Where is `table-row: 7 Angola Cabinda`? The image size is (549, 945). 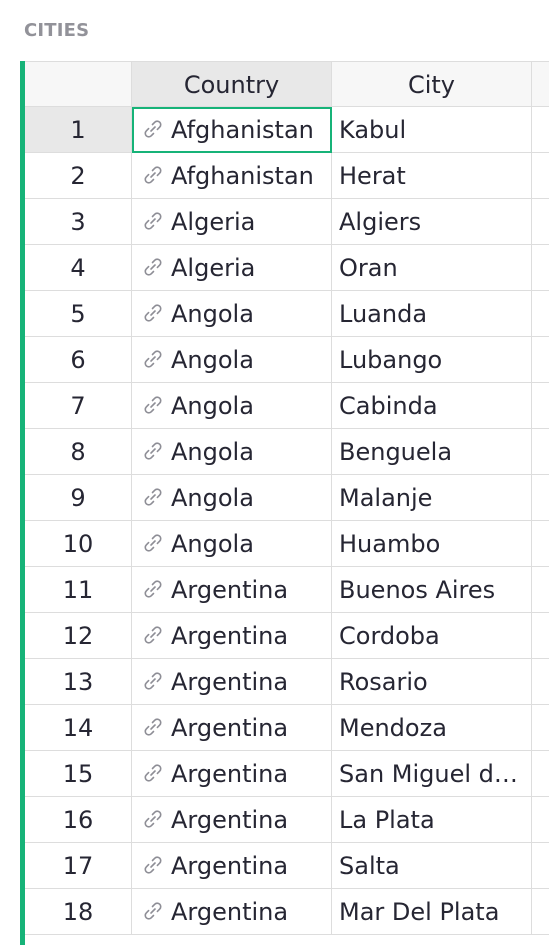
table-row: 7 Angola Cabinda is located at coordinates (287, 406).